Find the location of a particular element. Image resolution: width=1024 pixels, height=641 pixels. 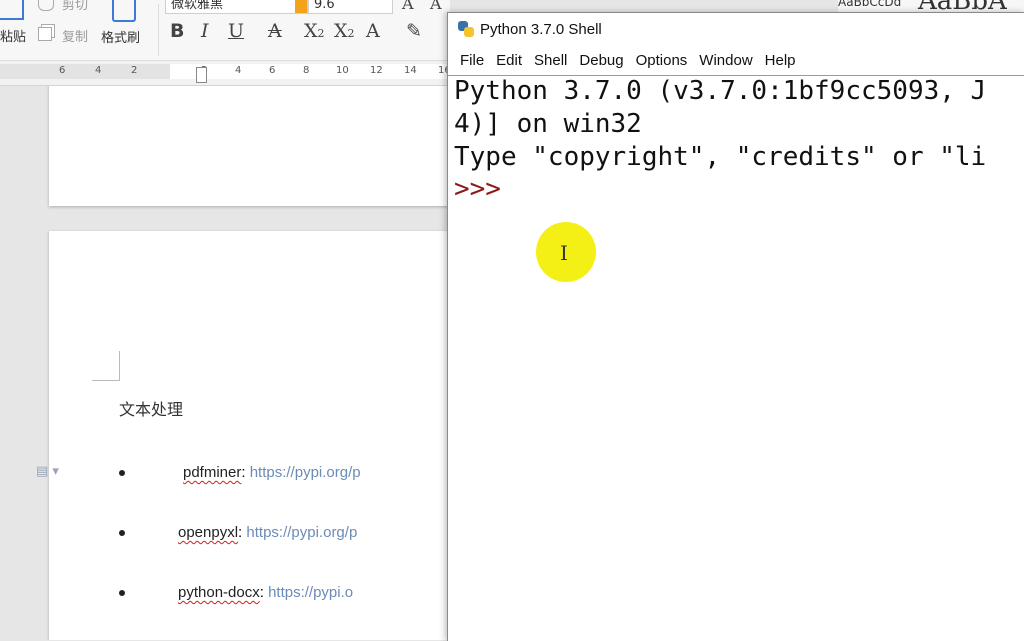

paste-button: 粘贴 is located at coordinates (13, 35).